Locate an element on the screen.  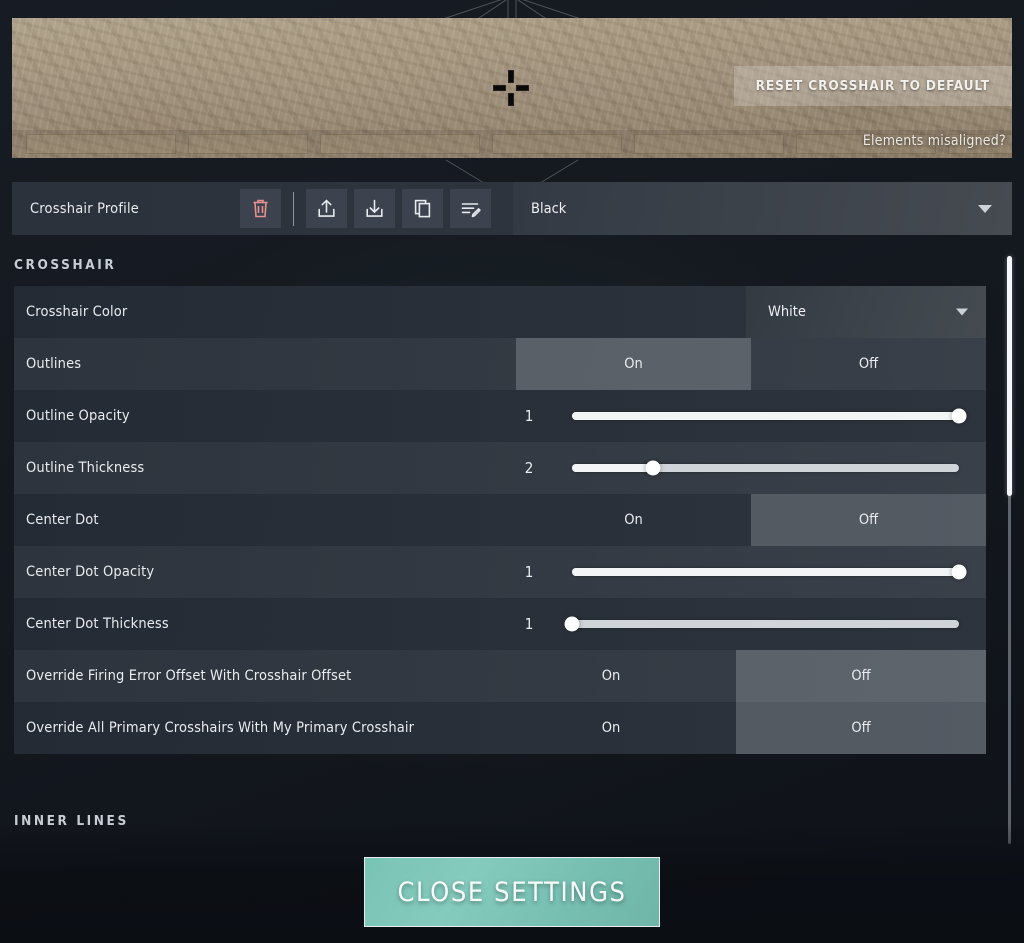
setting-row: Center Dot Opacity 1 is located at coordinates (500, 572).